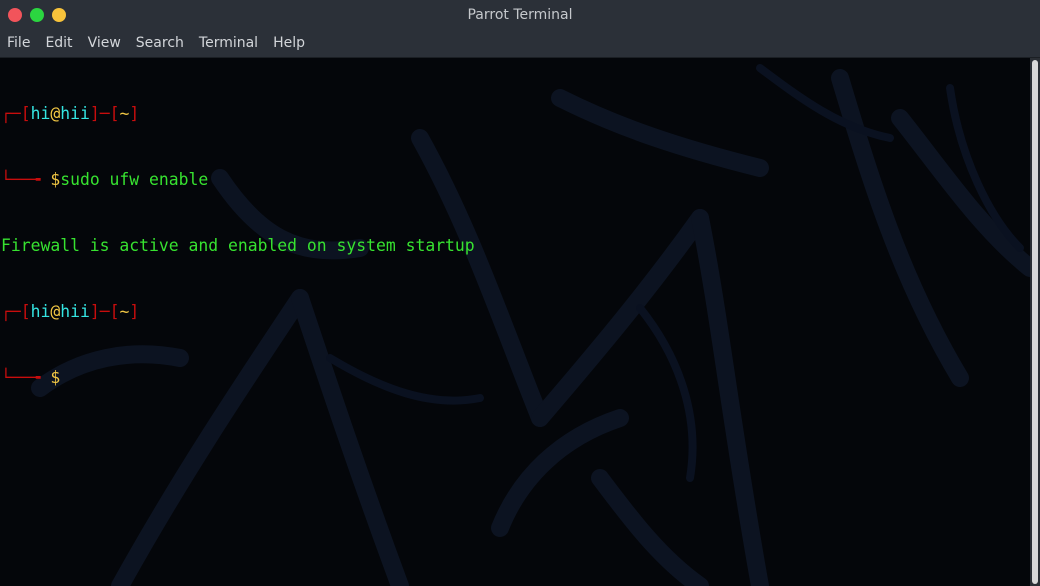 The image size is (1040, 586). I want to click on menu-edit: Edit, so click(58, 43).